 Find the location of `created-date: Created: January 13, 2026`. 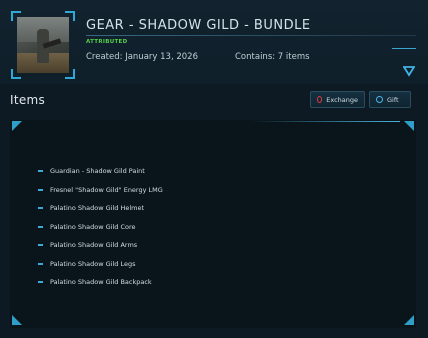

created-date: Created: January 13, 2026 is located at coordinates (142, 57).